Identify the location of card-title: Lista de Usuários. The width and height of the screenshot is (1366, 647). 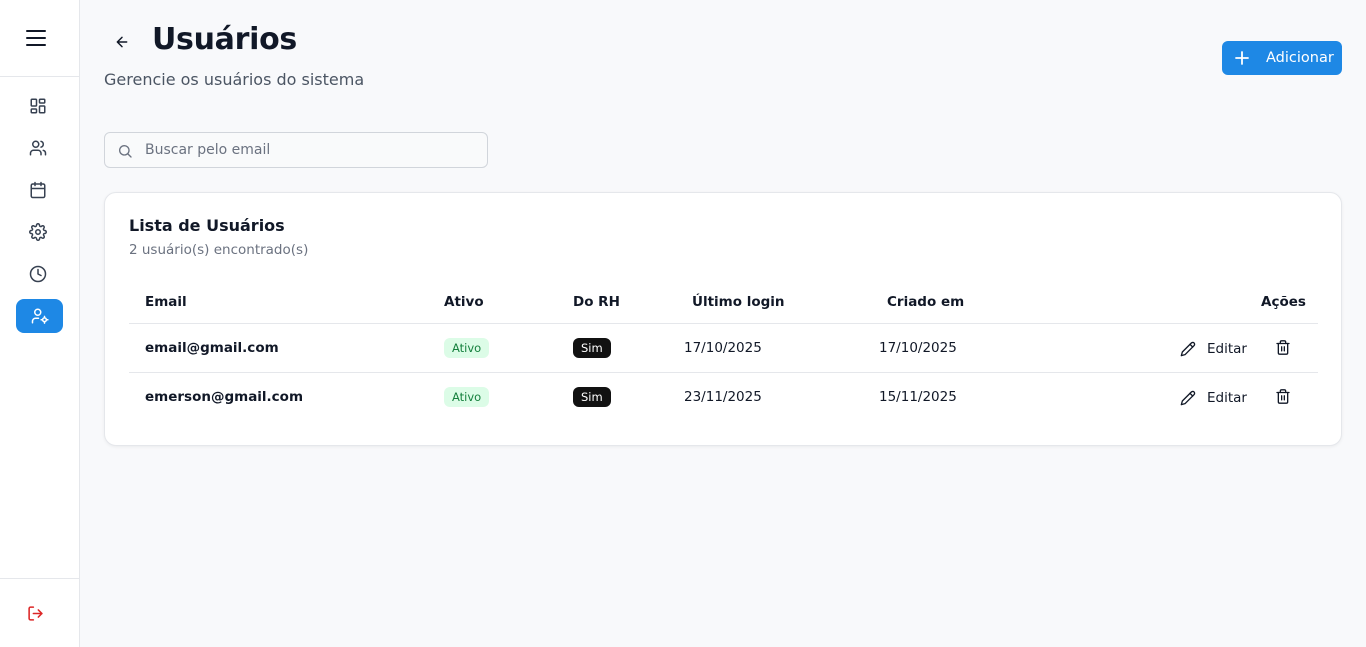
(207, 225).